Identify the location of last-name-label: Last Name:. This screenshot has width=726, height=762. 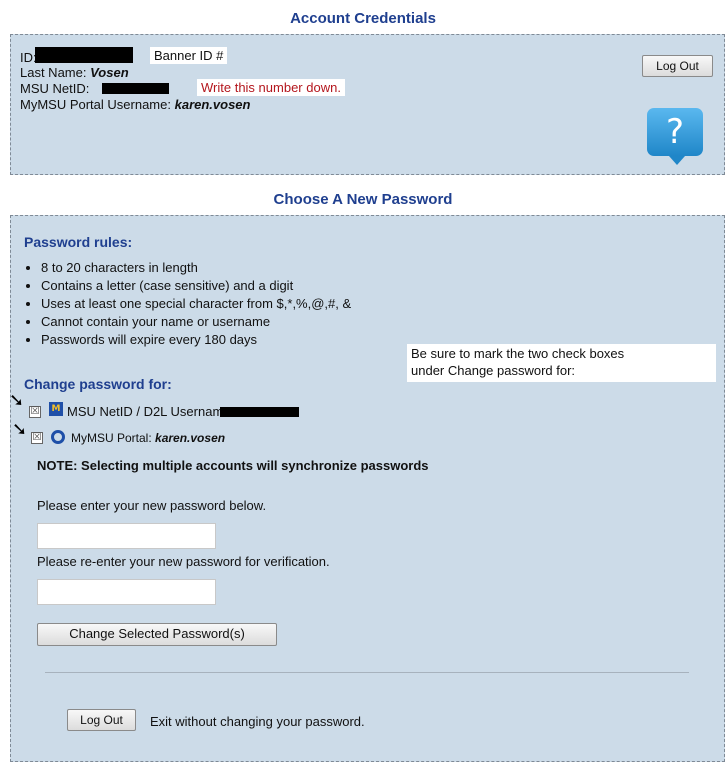
(53, 72).